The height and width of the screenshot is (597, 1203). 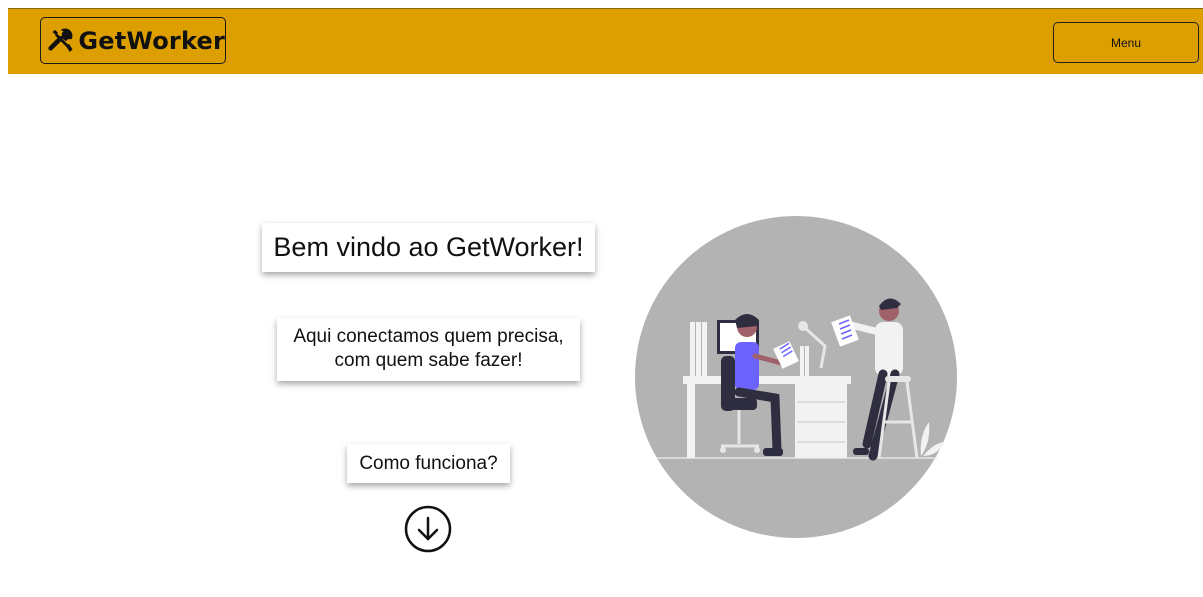 I want to click on tagline-line-2: com quem sabe fazer!, so click(x=428, y=360).